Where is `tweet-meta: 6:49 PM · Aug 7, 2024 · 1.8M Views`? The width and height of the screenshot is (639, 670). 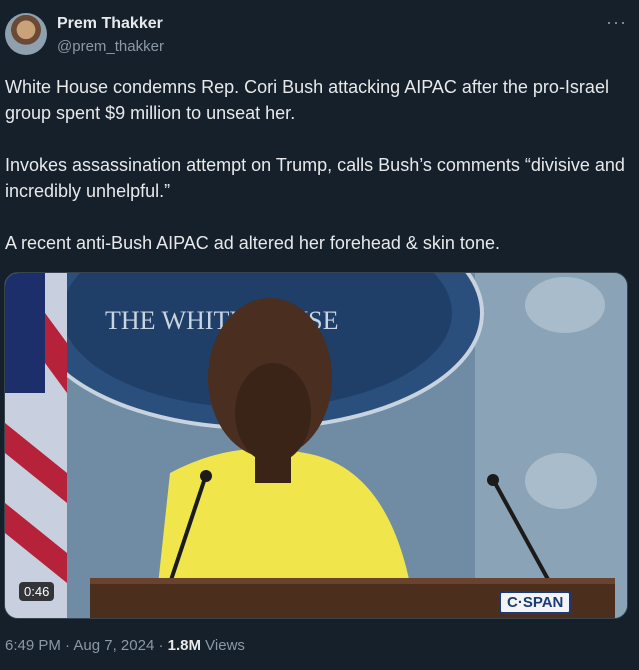
tweet-meta: 6:49 PM · Aug 7, 2024 · 1.8M Views is located at coordinates (125, 645).